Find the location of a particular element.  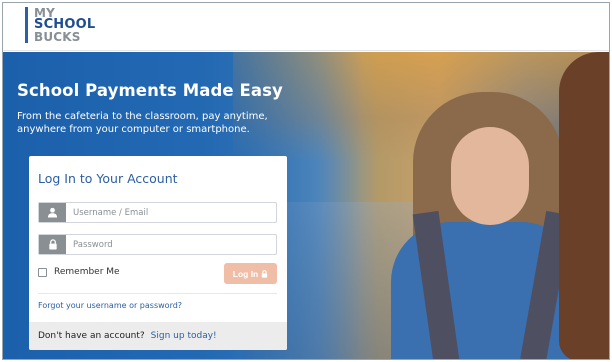

password-field is located at coordinates (157, 244).